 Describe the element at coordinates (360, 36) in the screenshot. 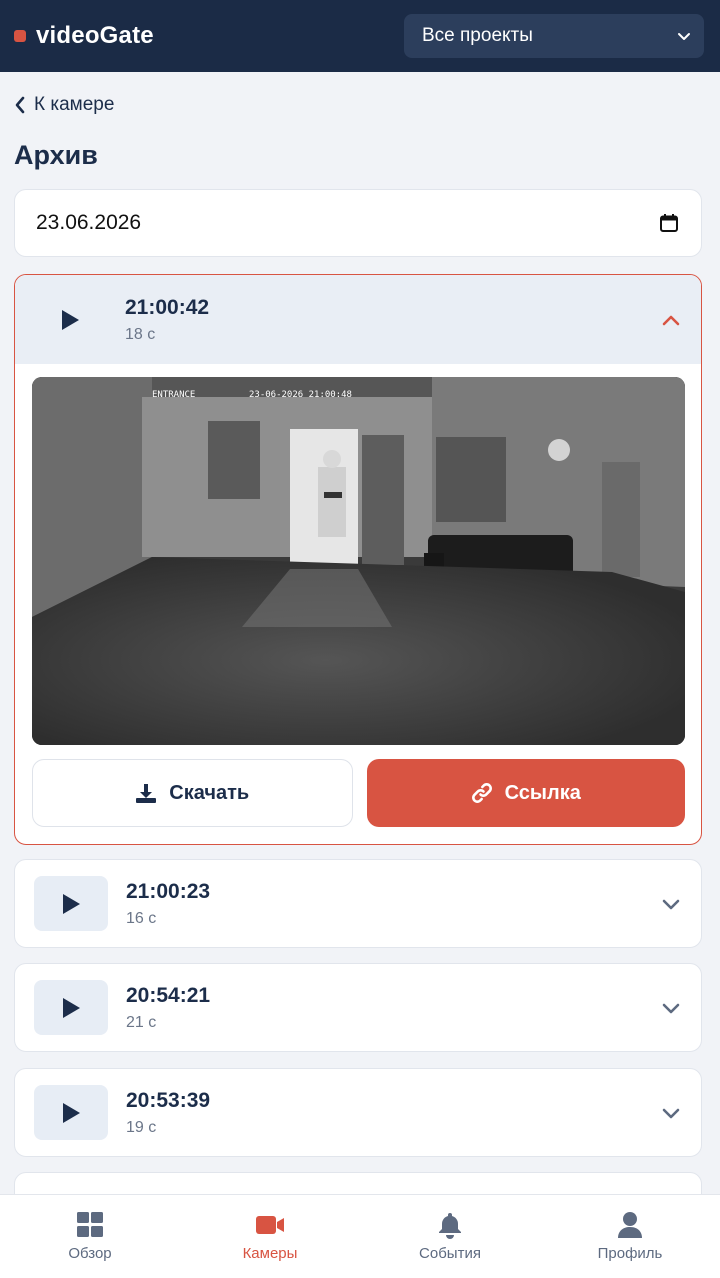

I see `top-bar: videoGate Все проекты` at that location.